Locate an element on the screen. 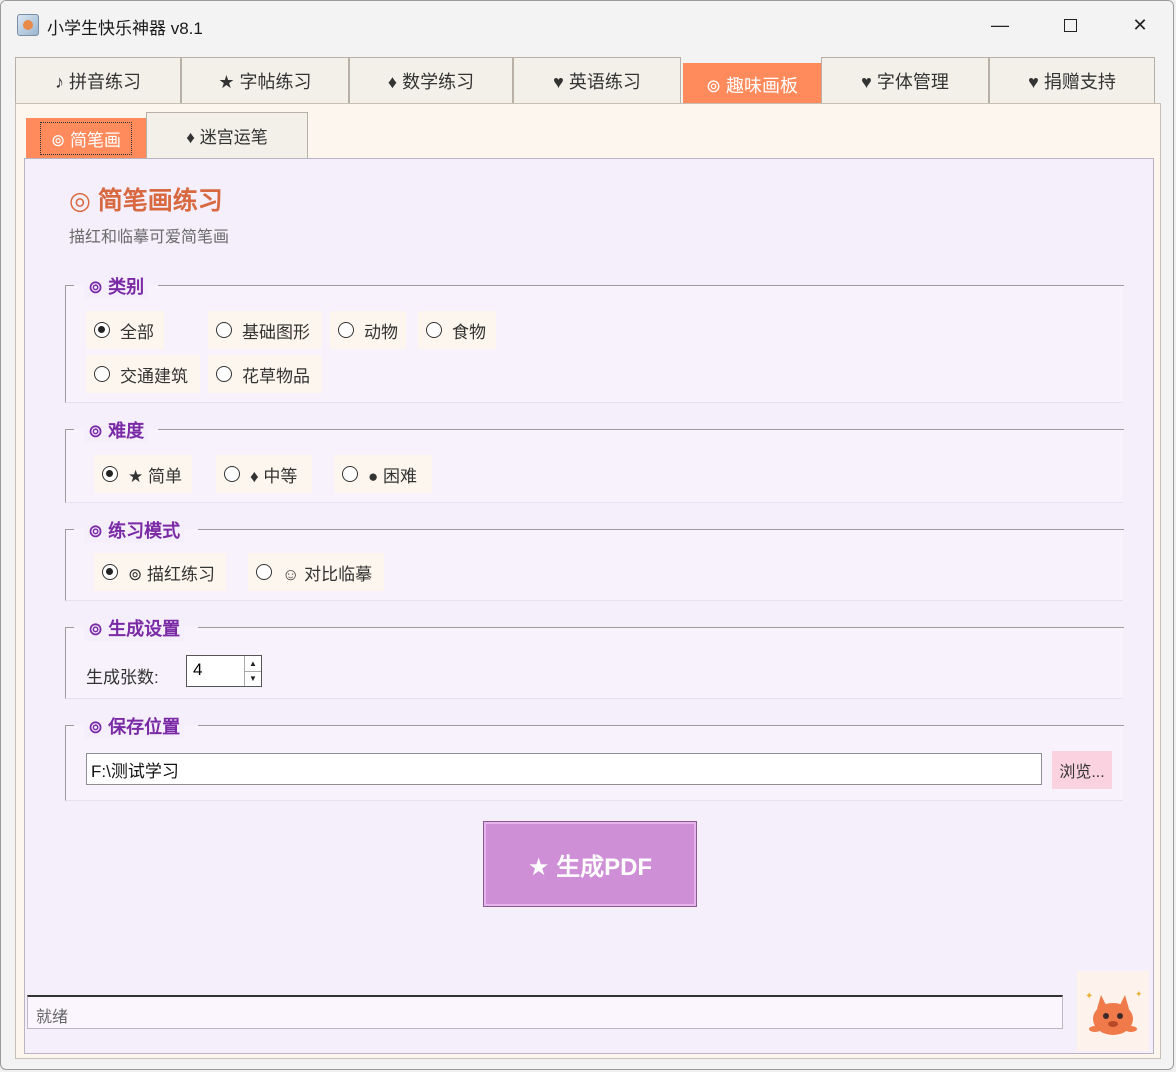 Image resolution: width=1176 pixels, height=1072 pixels. stepper-arrows: ▲ ▼ is located at coordinates (252, 671).